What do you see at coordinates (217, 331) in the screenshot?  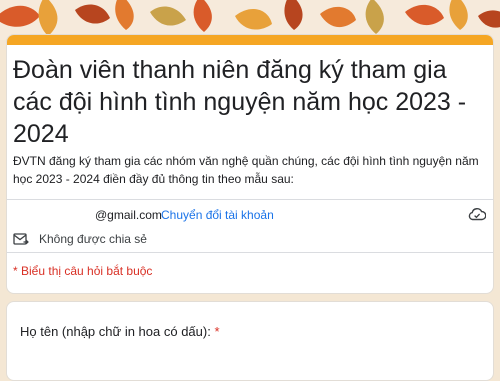 I see `required-star: *` at bounding box center [217, 331].